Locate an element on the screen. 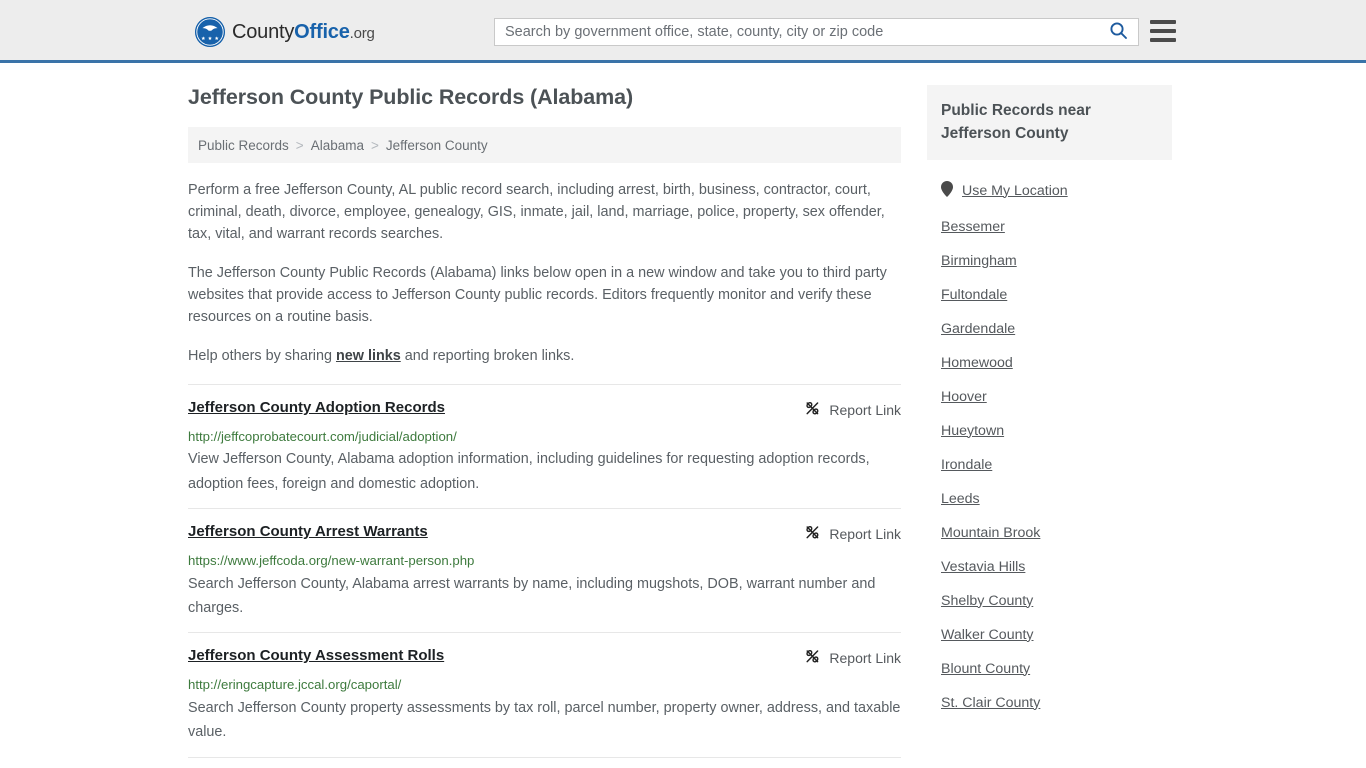 This screenshot has height=768, width=1366. record-title-link: Jefferson County Arrest Warrants is located at coordinates (308, 532).